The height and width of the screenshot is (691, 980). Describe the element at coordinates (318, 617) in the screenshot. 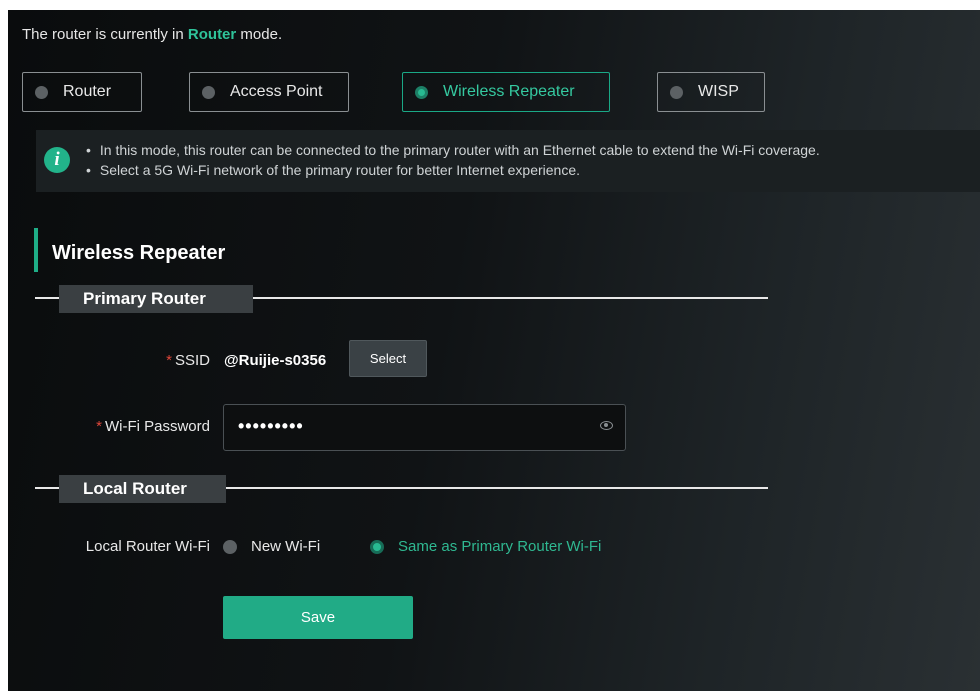

I see `save-button: Save` at that location.